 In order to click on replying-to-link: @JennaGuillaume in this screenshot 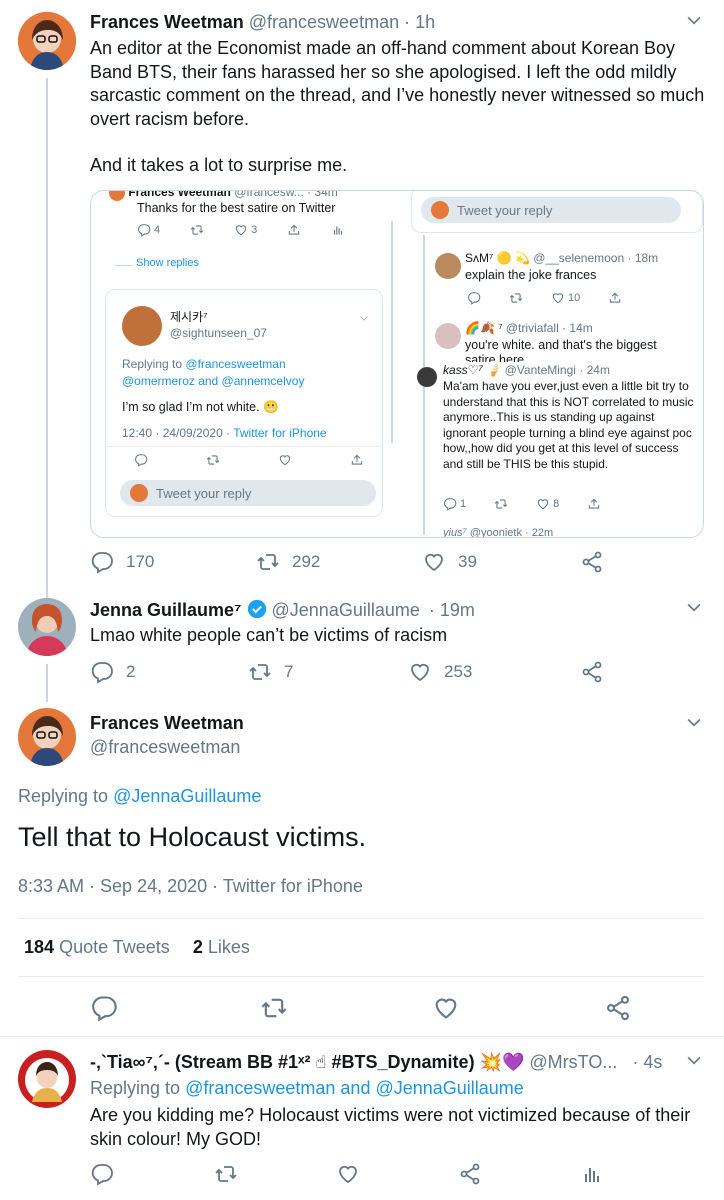, I will do `click(187, 796)`.